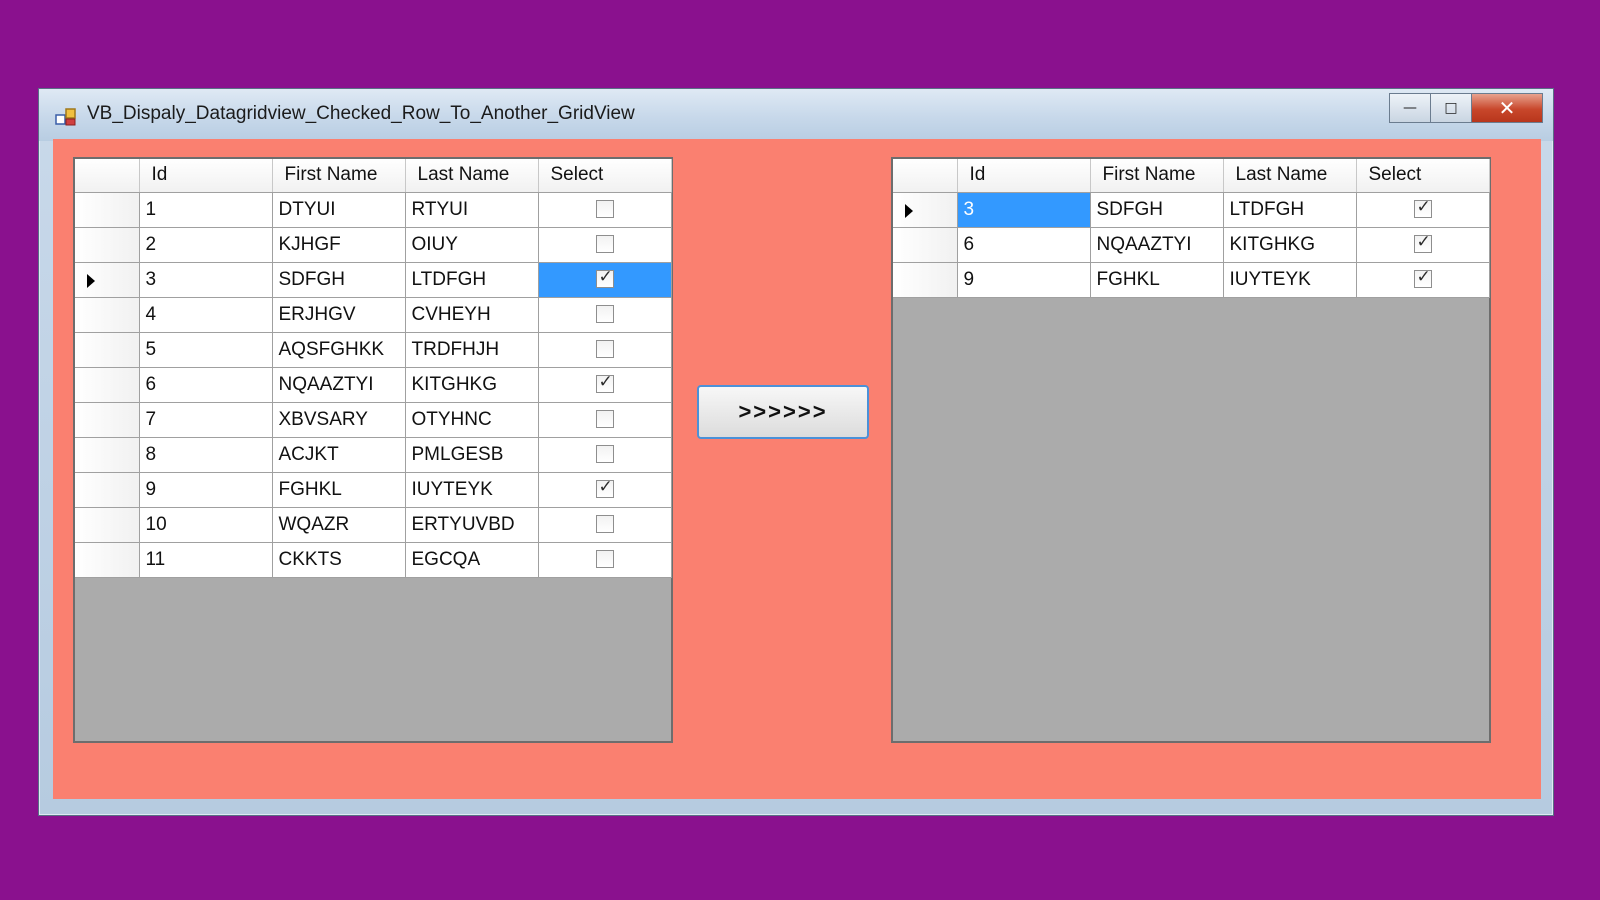 The image size is (1600, 900). What do you see at coordinates (339, 315) in the screenshot?
I see `cell-first-name: ERJHGV` at bounding box center [339, 315].